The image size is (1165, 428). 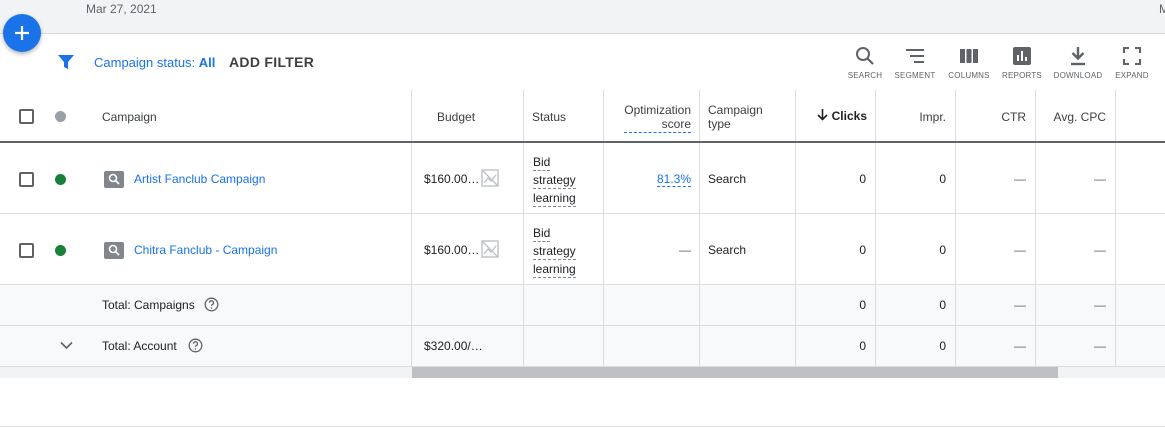 What do you see at coordinates (719, 124) in the screenshot?
I see `header-type-line2: type` at bounding box center [719, 124].